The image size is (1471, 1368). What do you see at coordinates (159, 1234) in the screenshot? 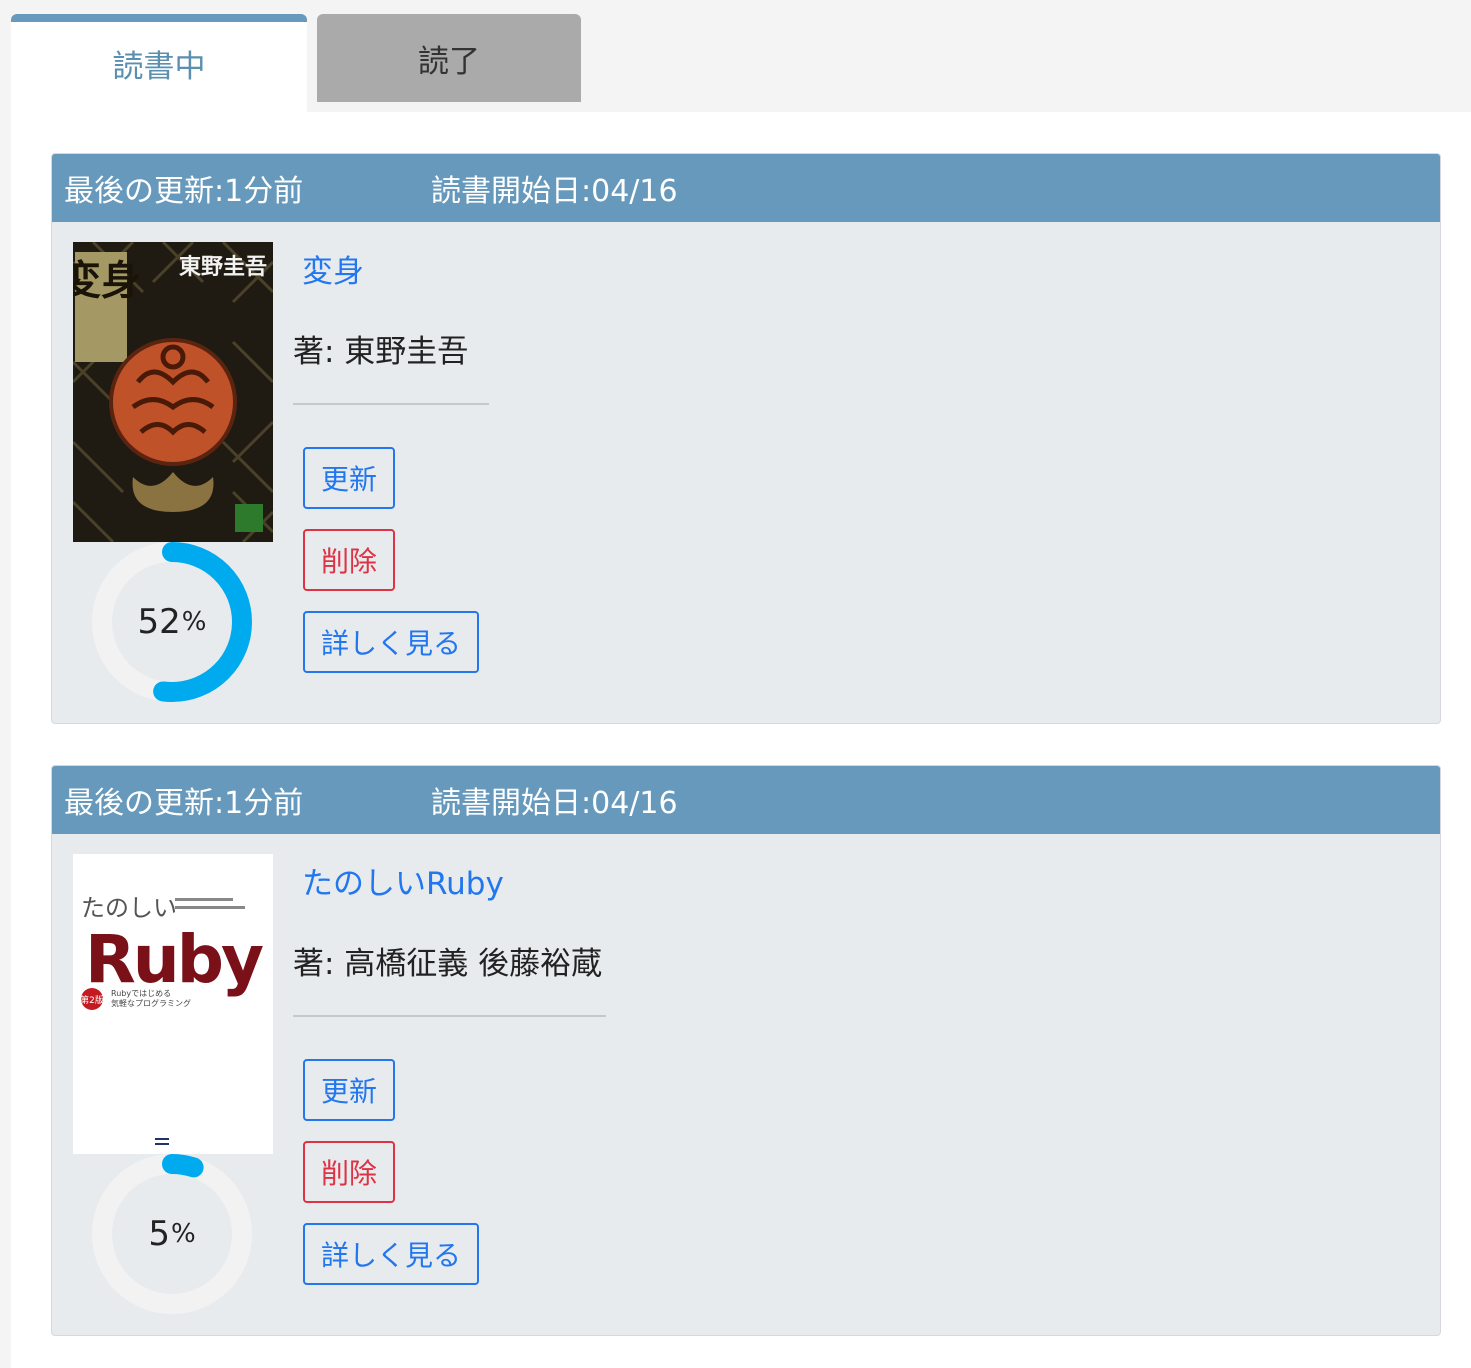
I see `progress-value: 5` at bounding box center [159, 1234].